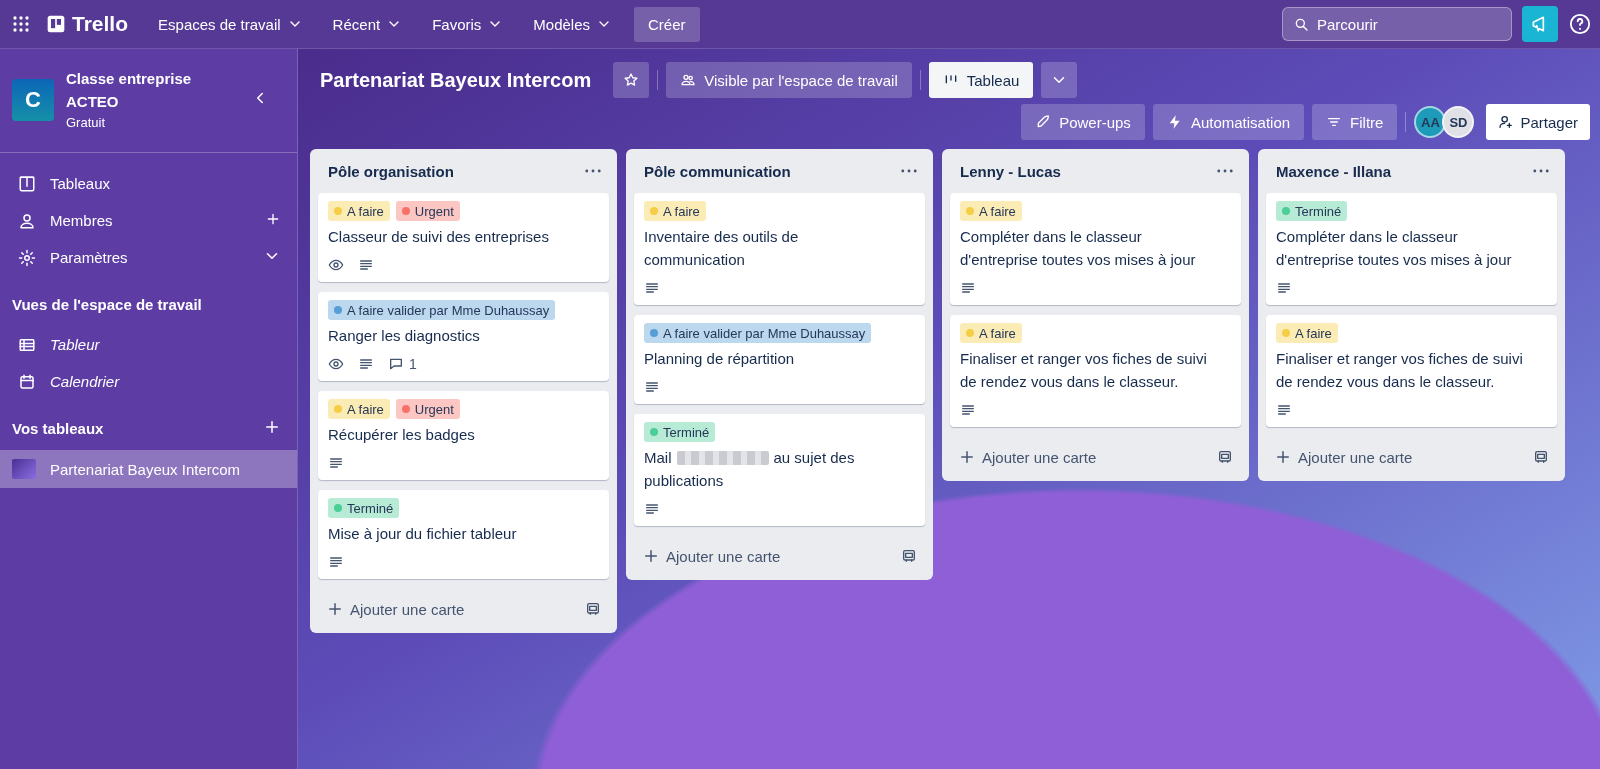  I want to click on sidebar-item: Tableur, so click(75, 344).